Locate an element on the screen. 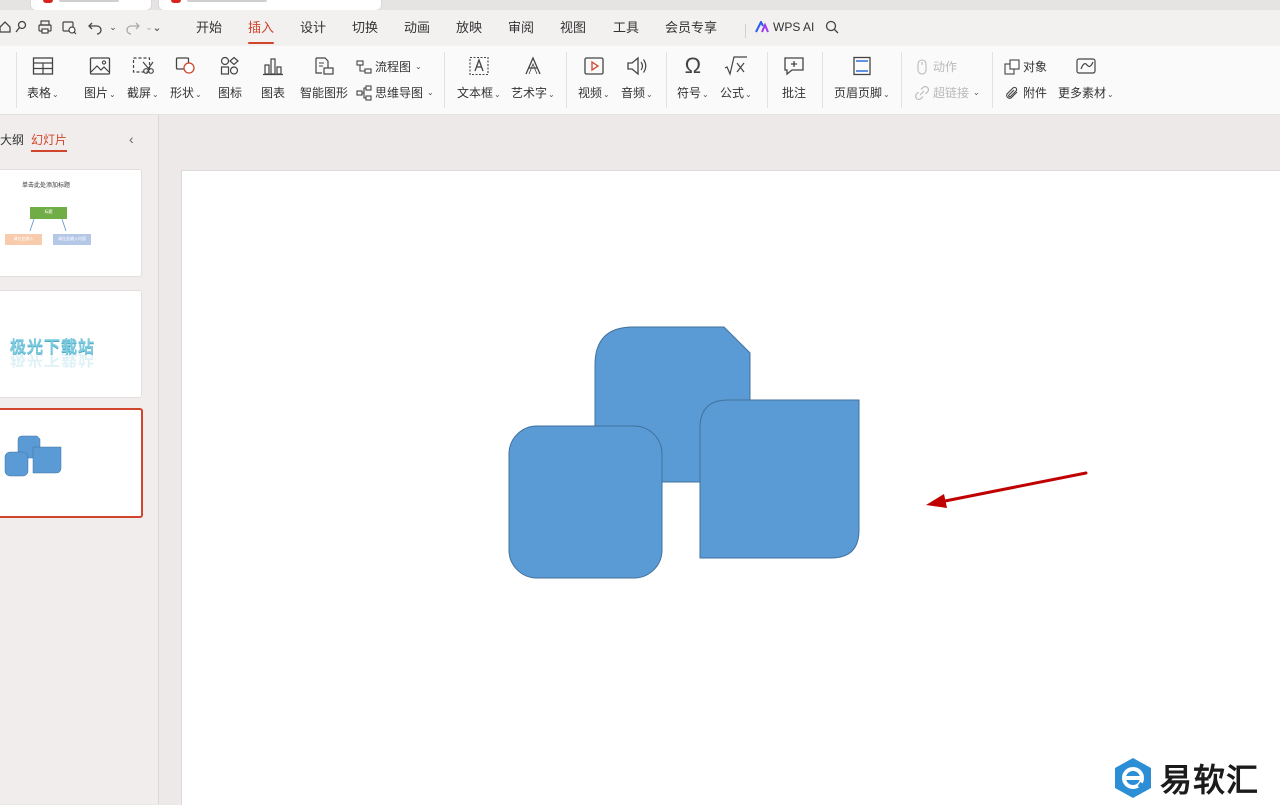 This screenshot has width=1280, height=805. red-arrow-annotation is located at coordinates (1007, 489).